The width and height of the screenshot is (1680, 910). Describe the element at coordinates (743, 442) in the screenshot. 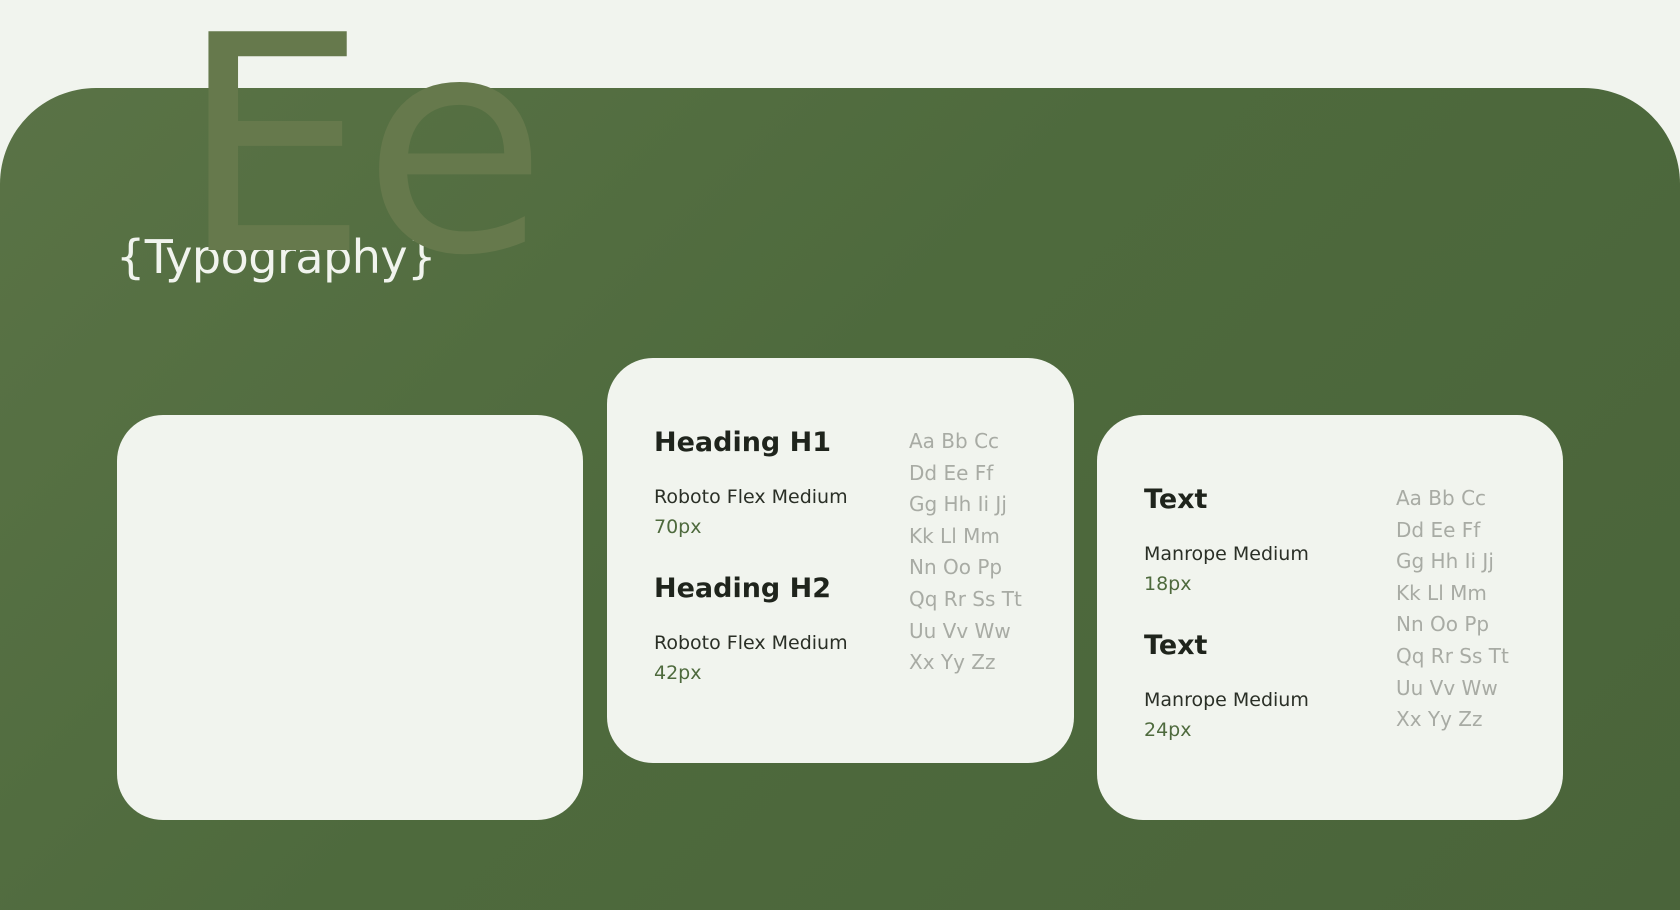

I see `style-name: Heading H1` at that location.